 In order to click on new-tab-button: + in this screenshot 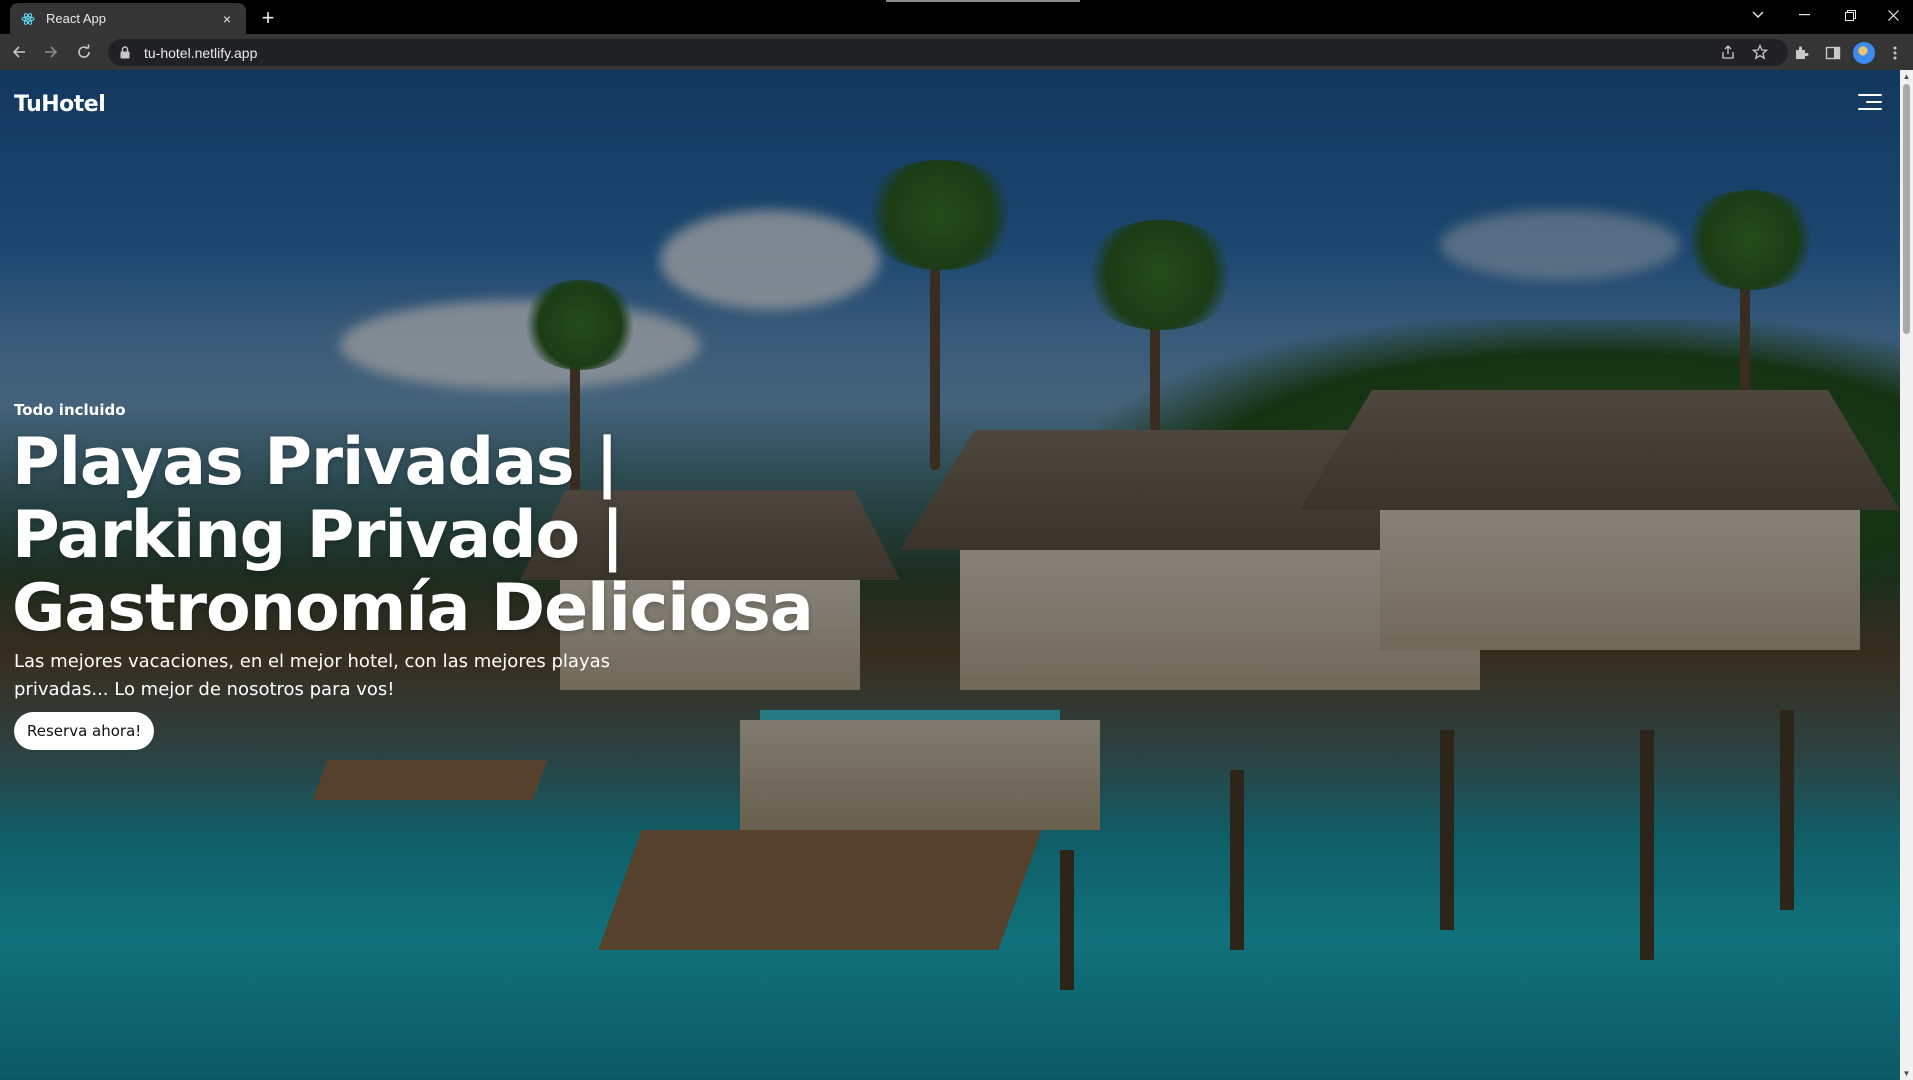, I will do `click(268, 17)`.